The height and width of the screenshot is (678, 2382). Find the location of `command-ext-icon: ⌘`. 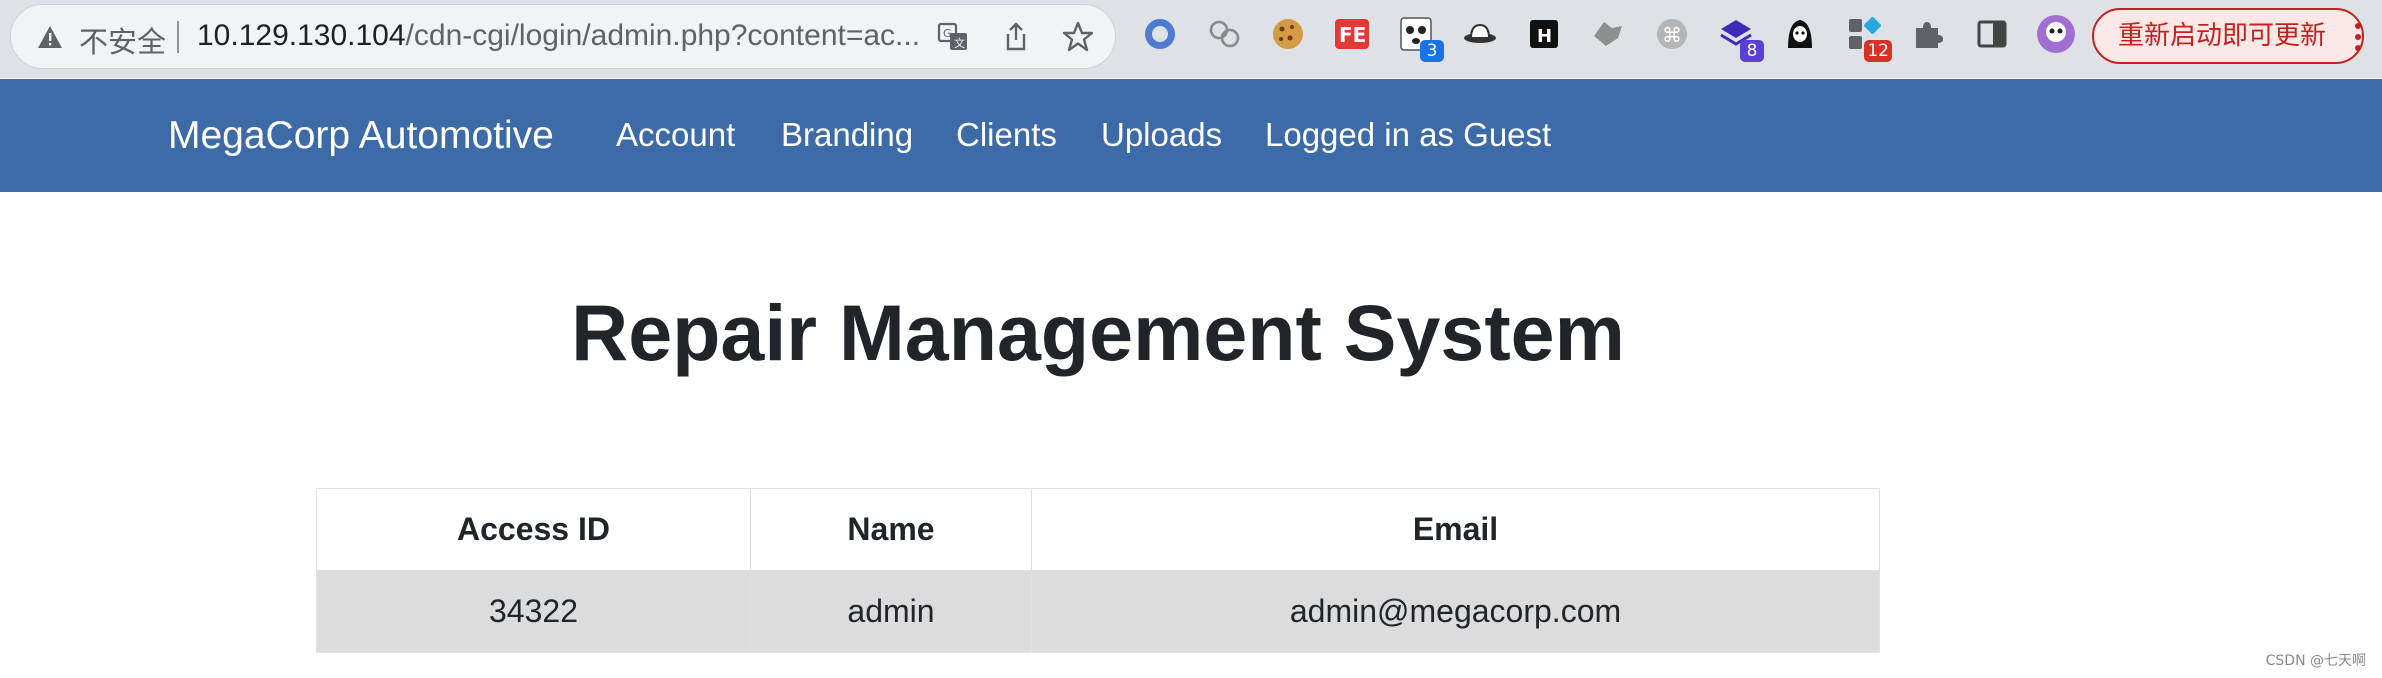

command-ext-icon: ⌘ is located at coordinates (1672, 34).